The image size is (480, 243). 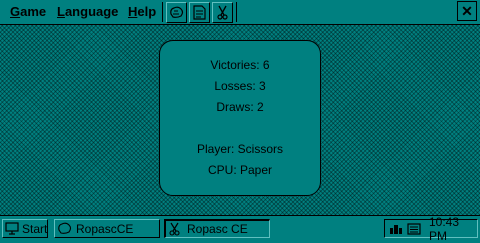 What do you see at coordinates (453, 229) in the screenshot?
I see `clock: 10:43 PM` at bounding box center [453, 229].